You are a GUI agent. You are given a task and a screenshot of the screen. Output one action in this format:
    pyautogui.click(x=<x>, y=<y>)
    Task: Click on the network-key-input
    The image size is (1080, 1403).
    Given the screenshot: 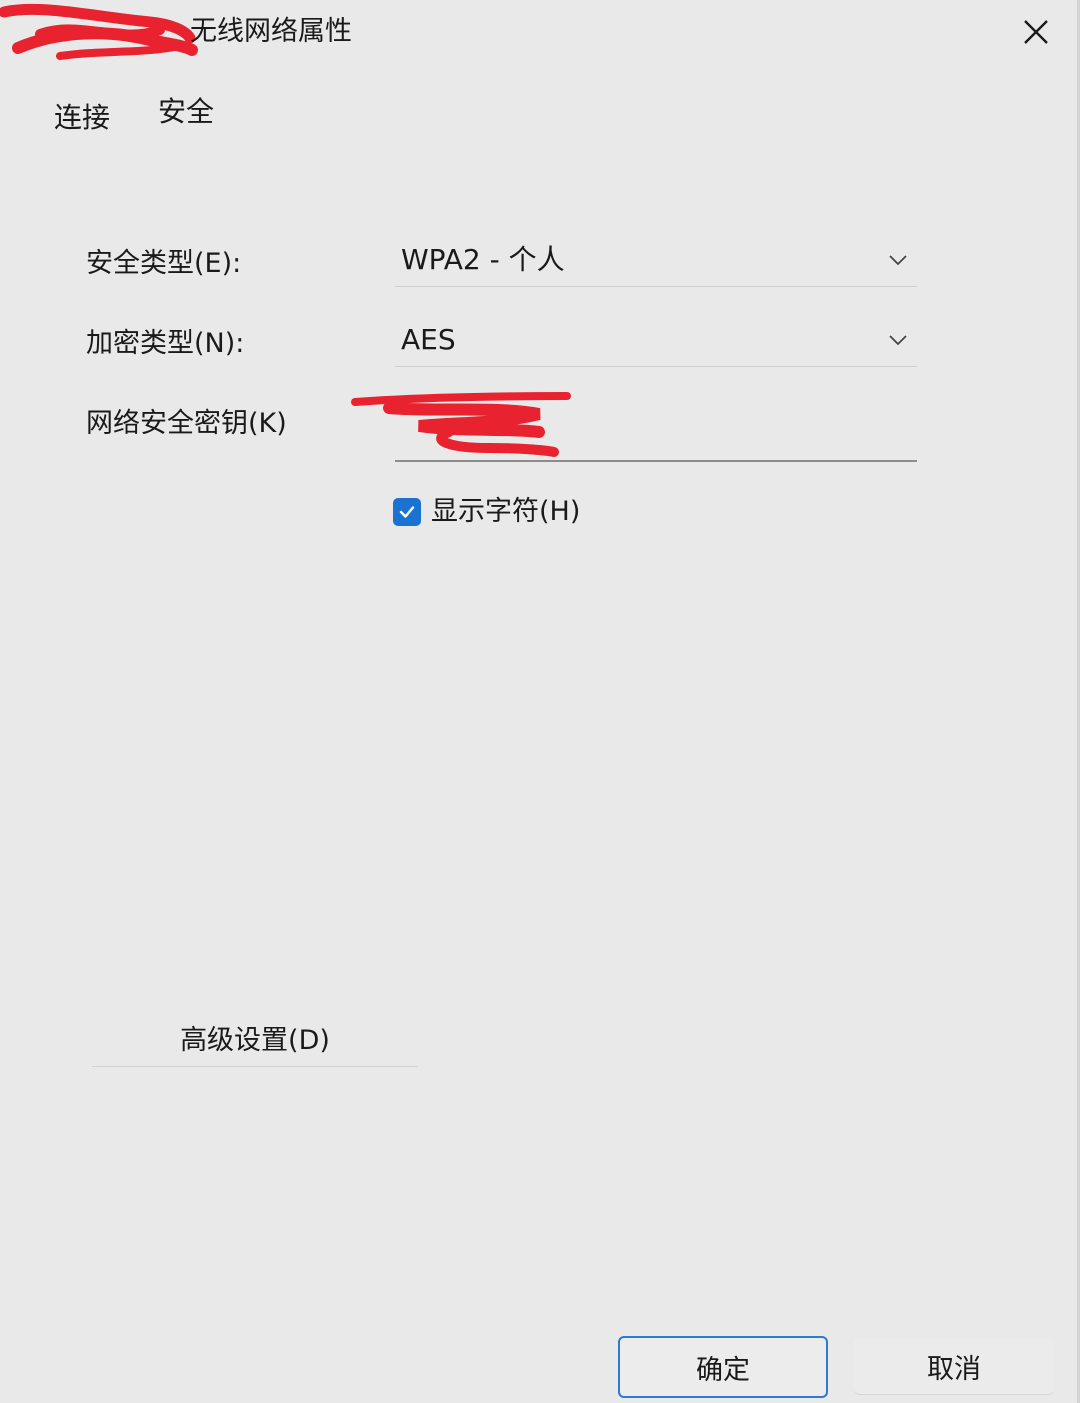 What is the action you would take?
    pyautogui.click(x=634, y=427)
    